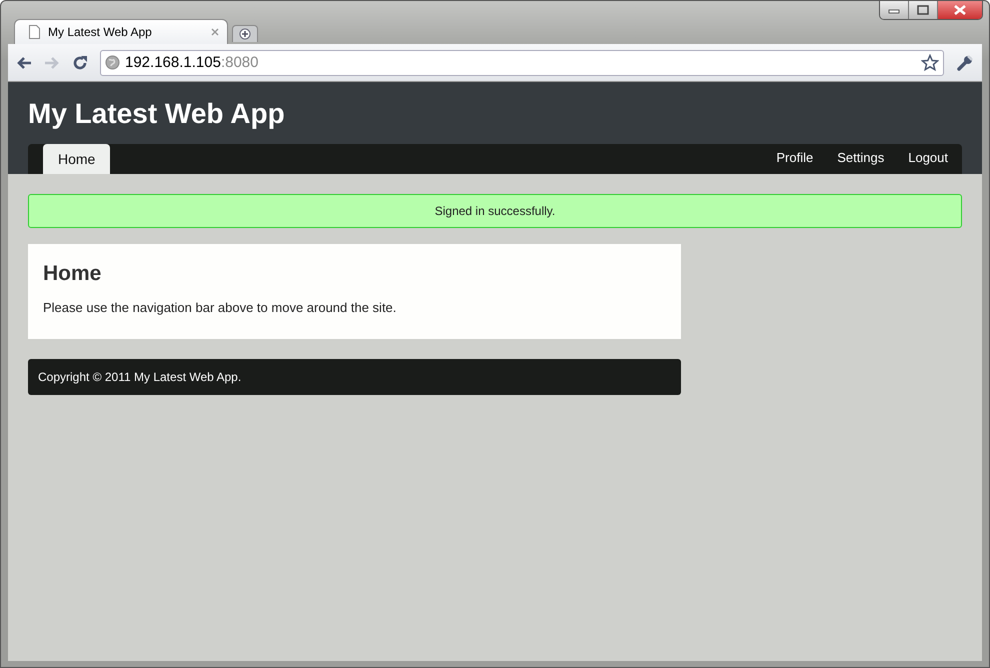 The height and width of the screenshot is (668, 990). Describe the element at coordinates (24, 63) in the screenshot. I see `back-icon` at that location.